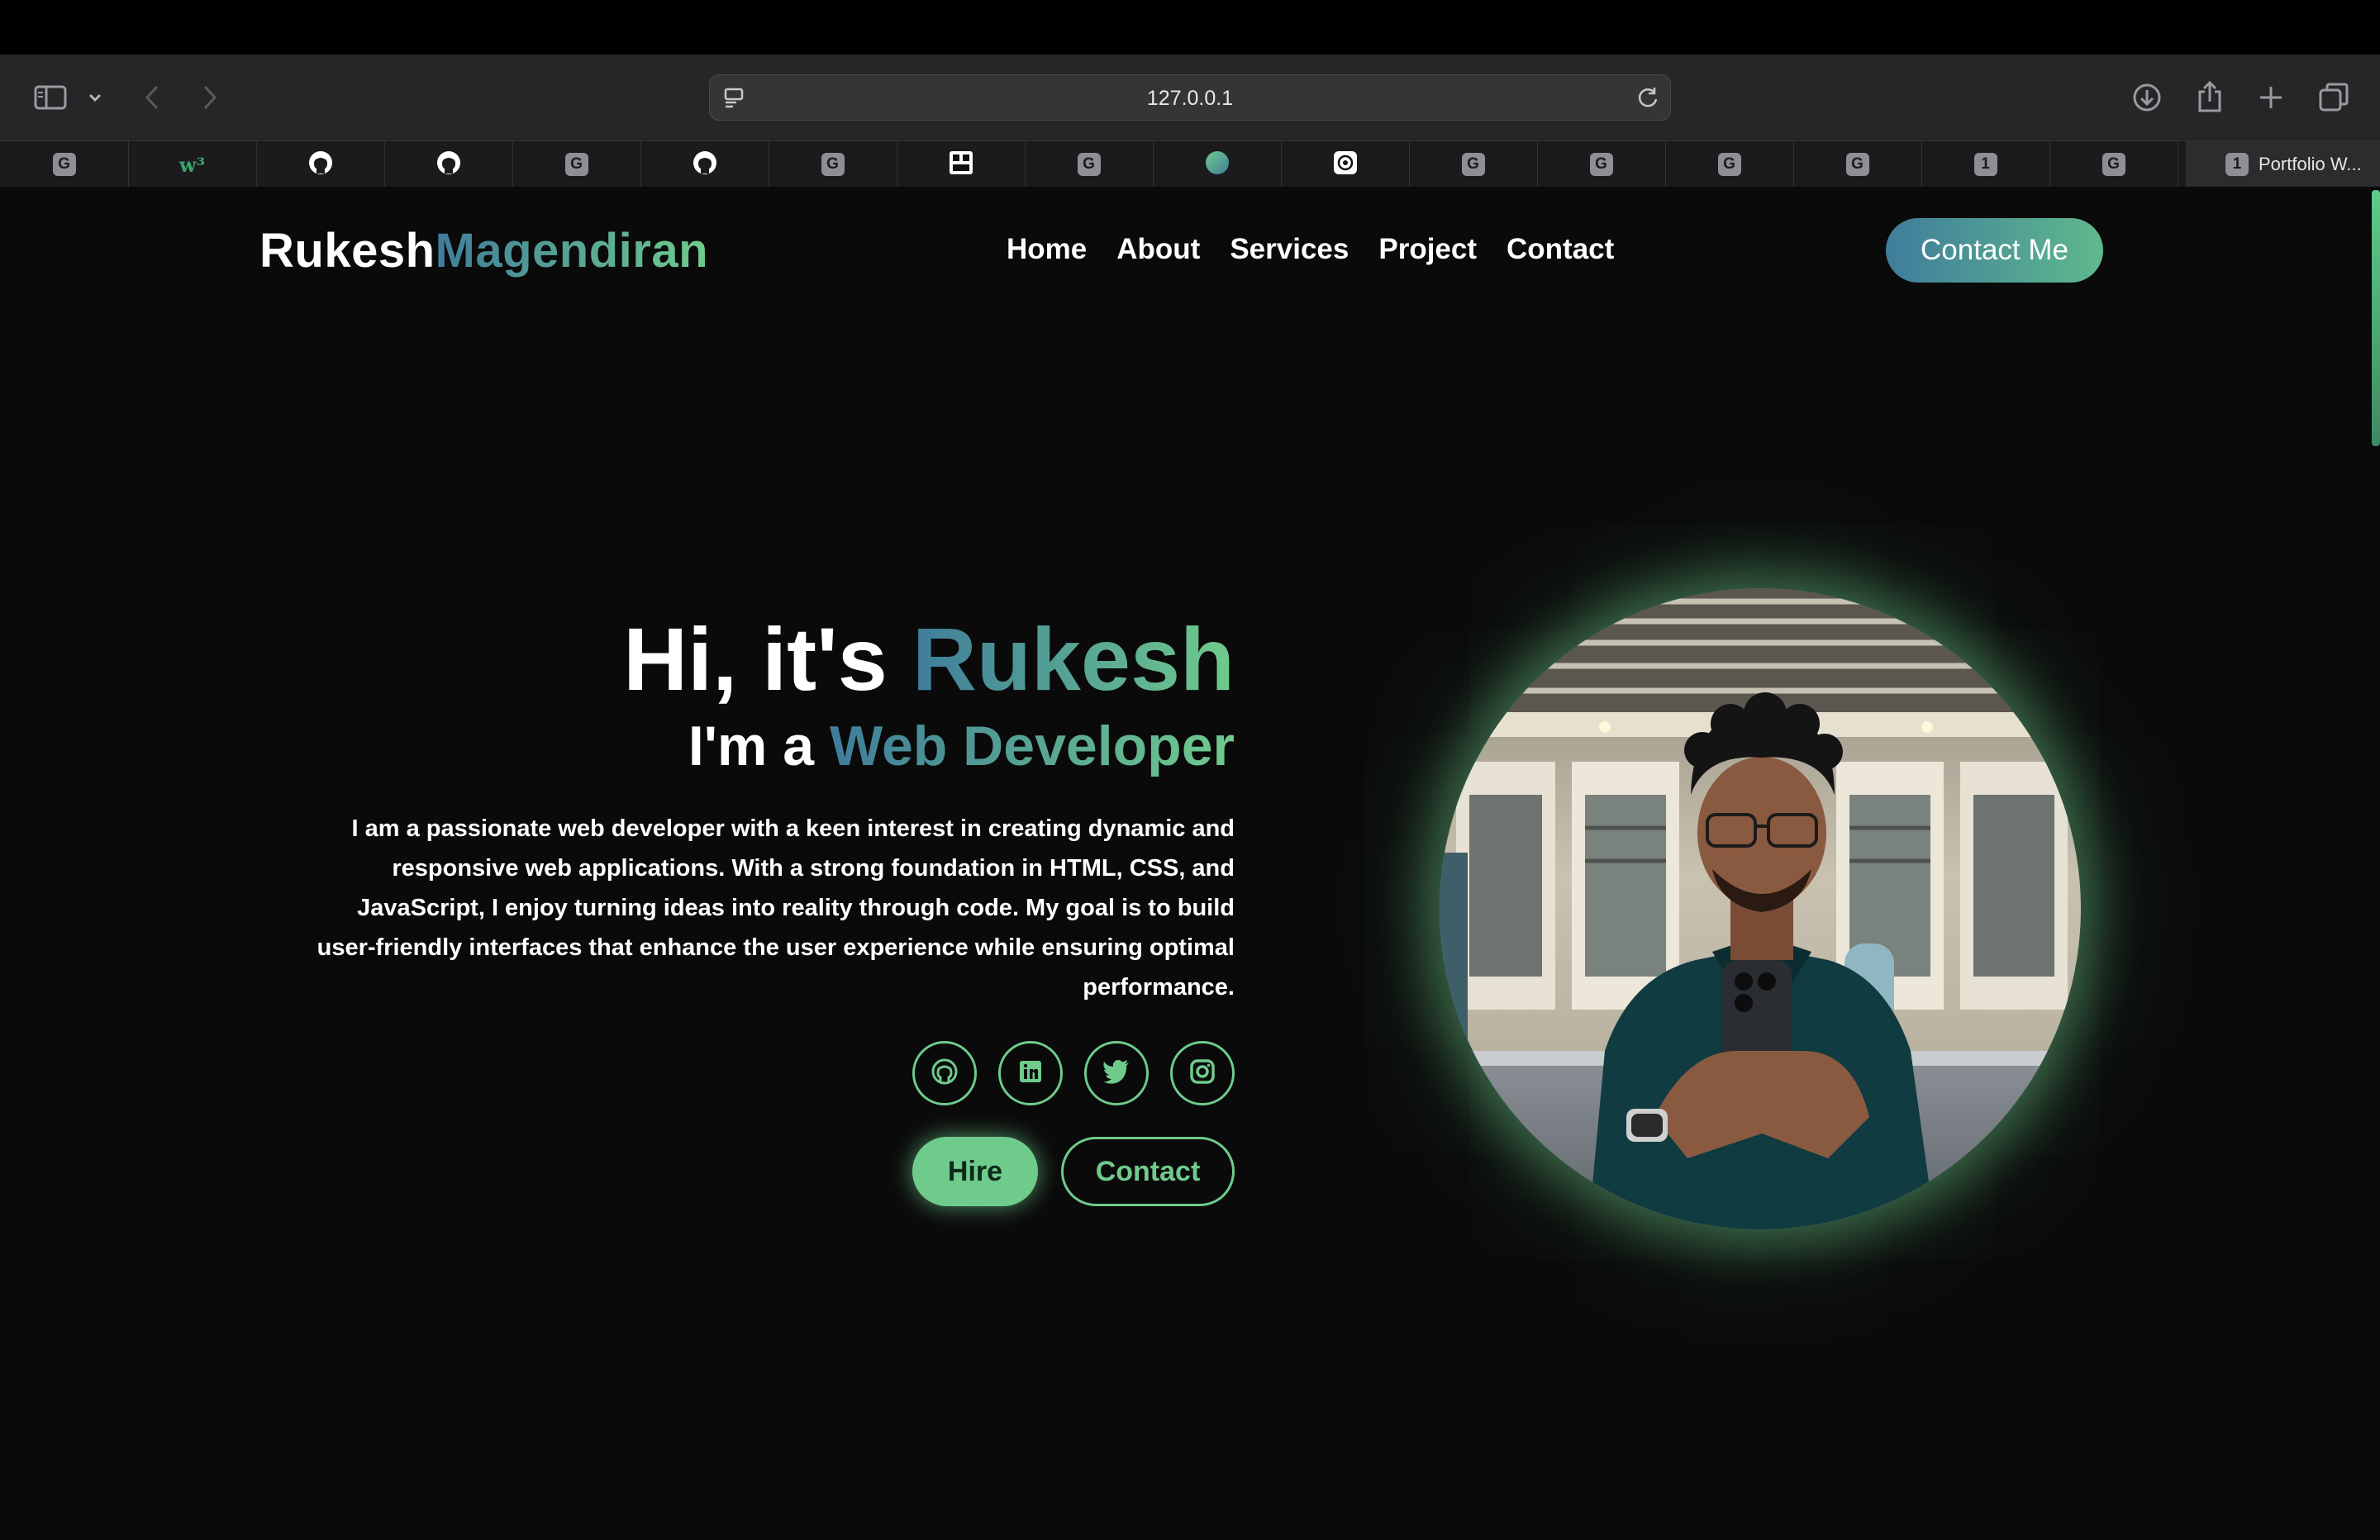 The image size is (2380, 1540). Describe the element at coordinates (347, 251) in the screenshot. I see `logo-first-name: Rukesh` at that location.